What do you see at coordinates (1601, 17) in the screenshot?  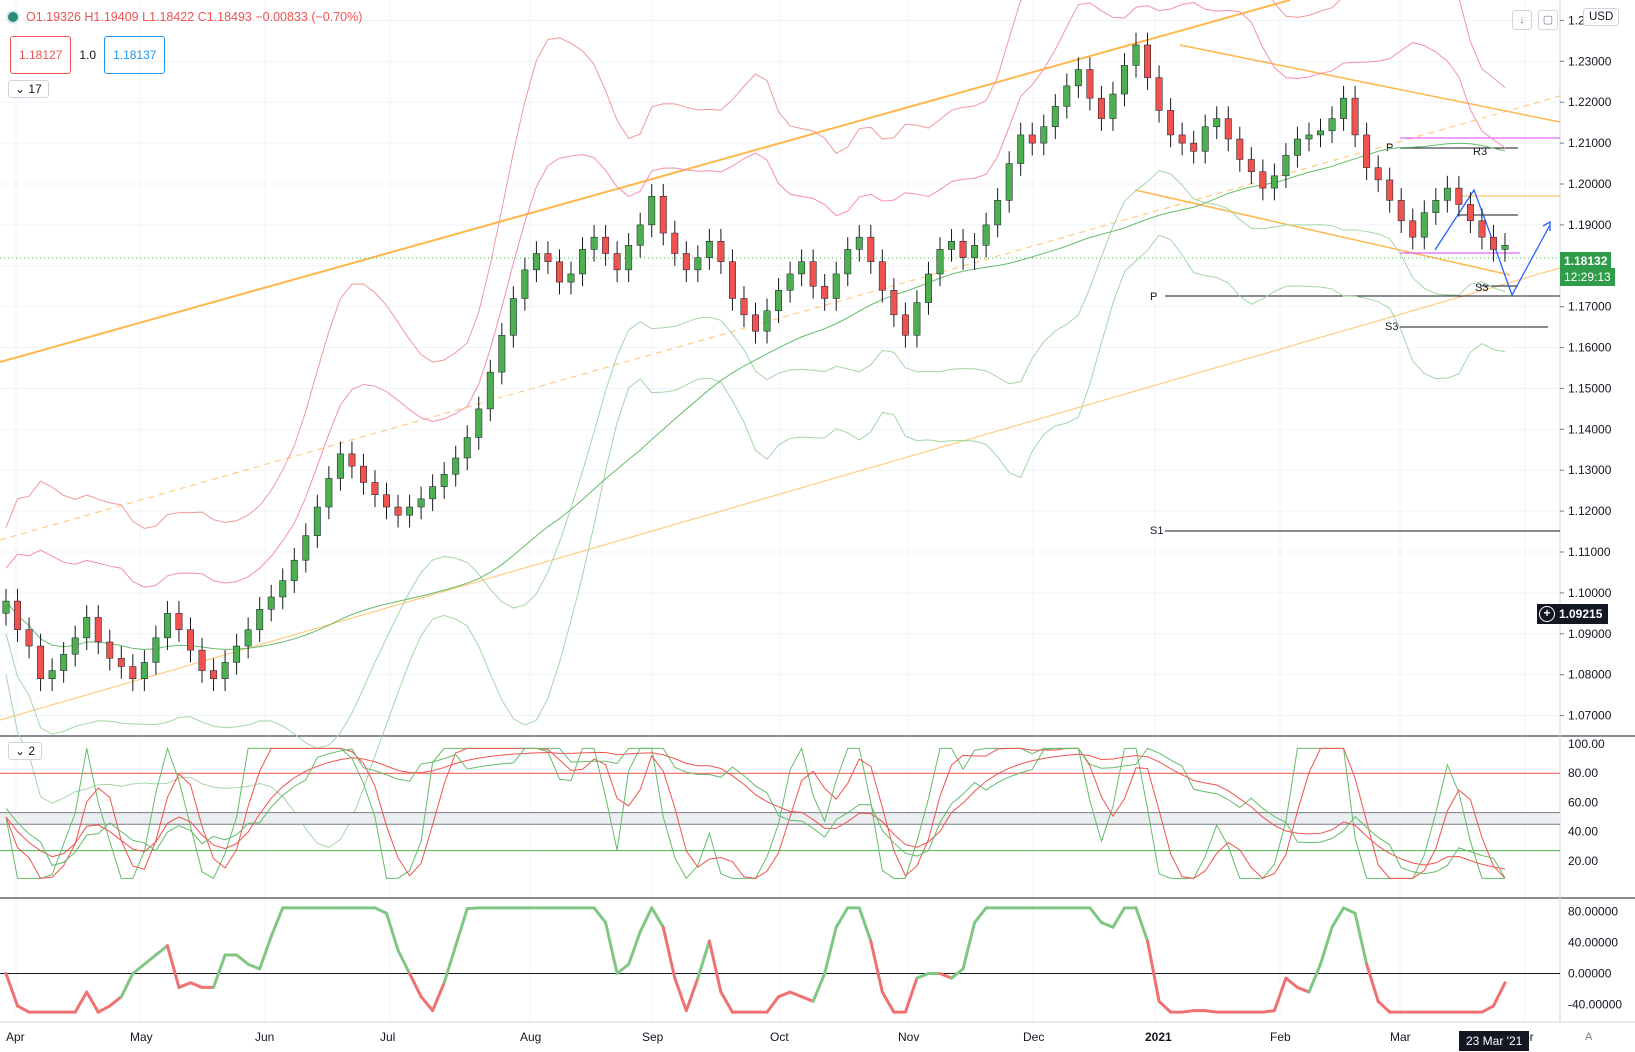 I see `currency-button: USD` at bounding box center [1601, 17].